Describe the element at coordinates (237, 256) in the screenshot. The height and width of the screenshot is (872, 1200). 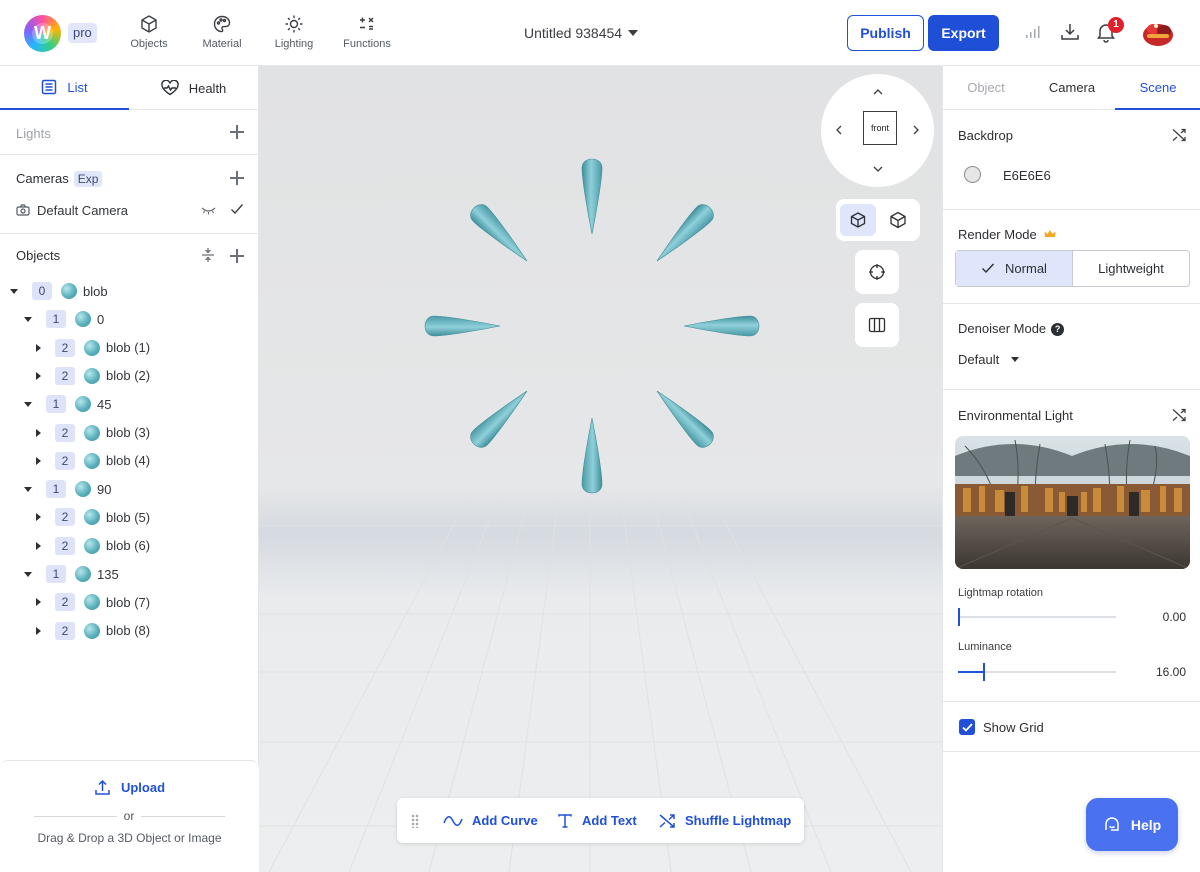
I see `add-object-icon` at that location.